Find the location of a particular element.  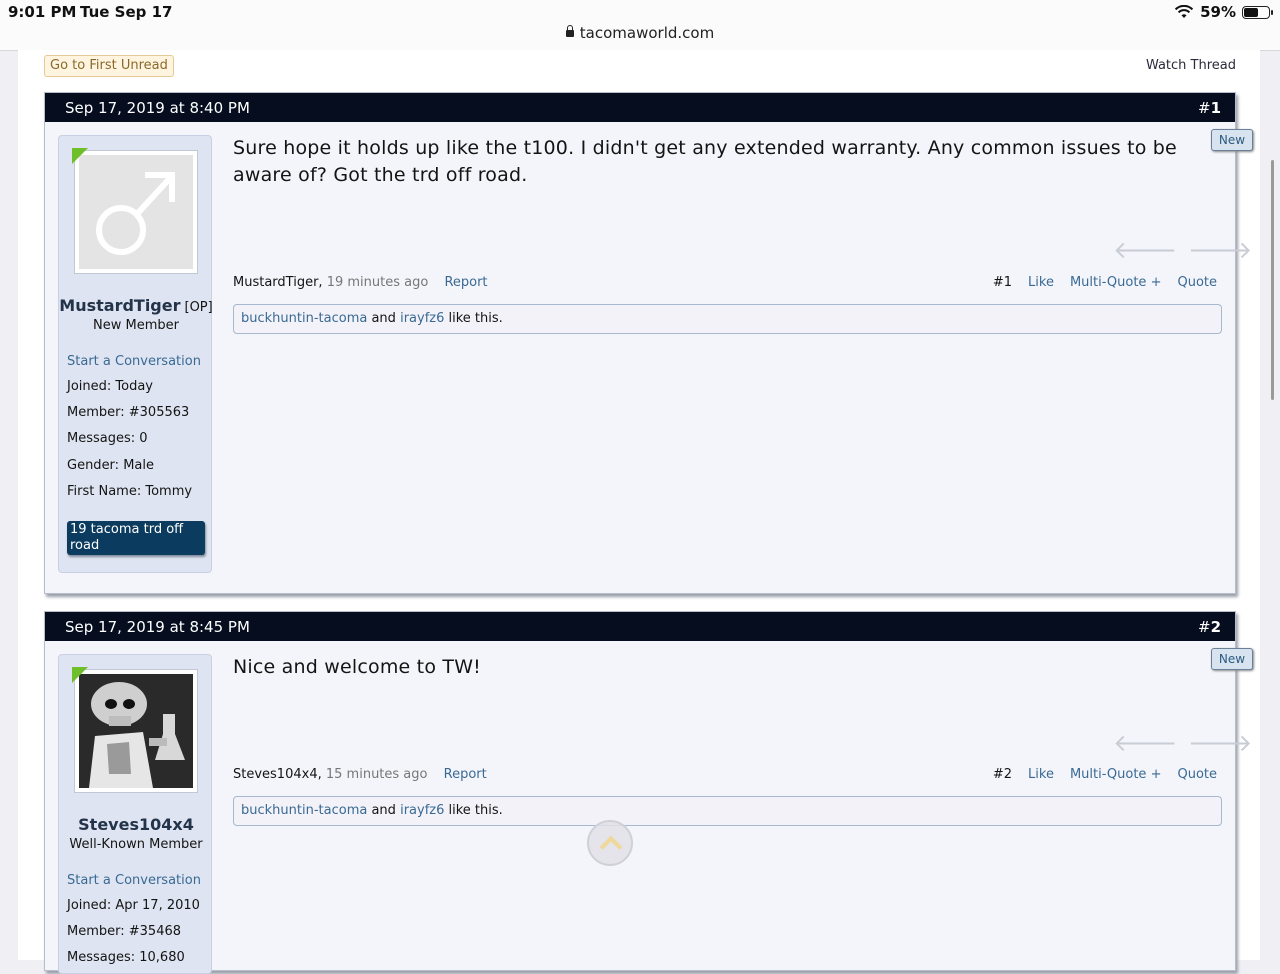

user-title: New Member is located at coordinates (136, 325).